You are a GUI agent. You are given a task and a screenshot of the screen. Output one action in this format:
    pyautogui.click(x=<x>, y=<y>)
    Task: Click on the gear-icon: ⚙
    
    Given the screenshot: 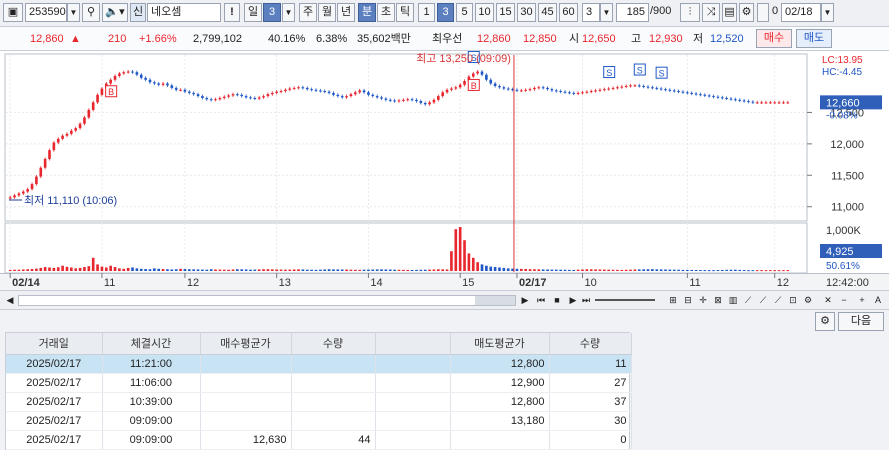 What is the action you would take?
    pyautogui.click(x=746, y=12)
    